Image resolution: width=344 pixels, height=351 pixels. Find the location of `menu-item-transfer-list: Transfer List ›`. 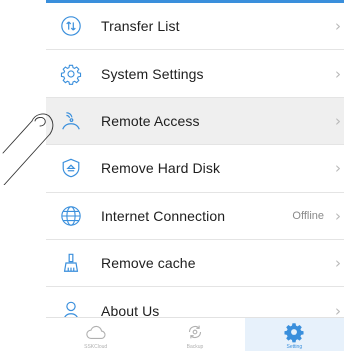

menu-item-transfer-list: Transfer List › is located at coordinates (195, 27).